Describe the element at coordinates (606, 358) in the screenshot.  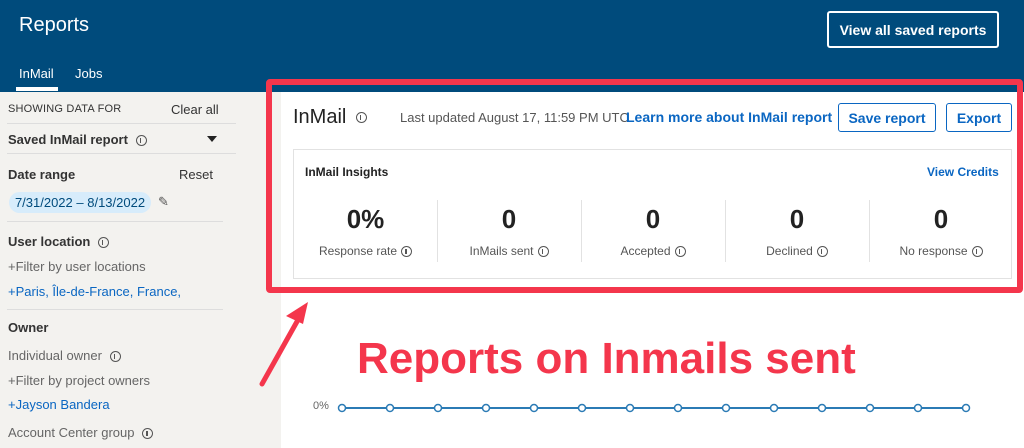
I see `annotation-text: Reports on Inmails sent` at that location.